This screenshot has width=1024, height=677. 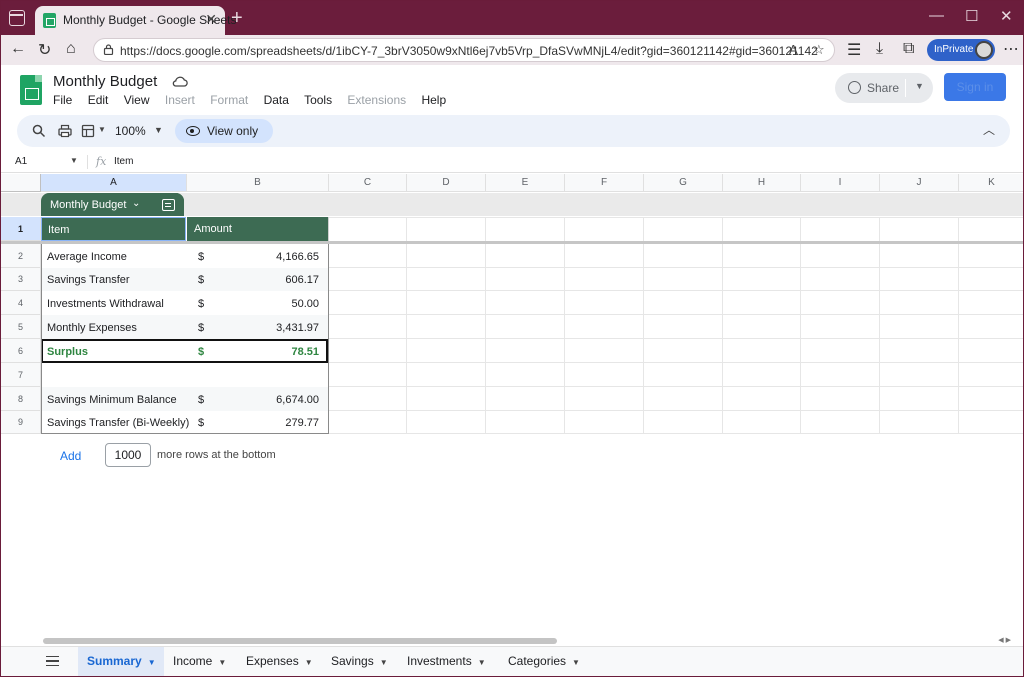 I want to click on share-button: Share ▼, so click(x=884, y=88).